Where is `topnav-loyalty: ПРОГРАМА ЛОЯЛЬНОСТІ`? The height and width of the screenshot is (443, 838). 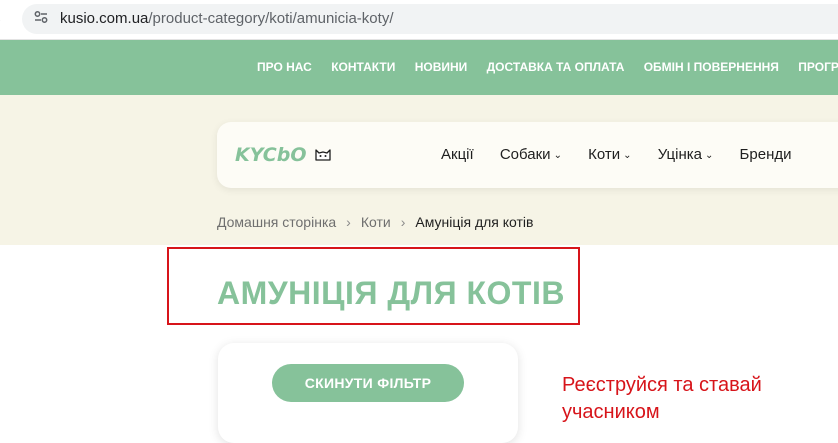 topnav-loyalty: ПРОГРАМА ЛОЯЛЬНОСТІ is located at coordinates (818, 67).